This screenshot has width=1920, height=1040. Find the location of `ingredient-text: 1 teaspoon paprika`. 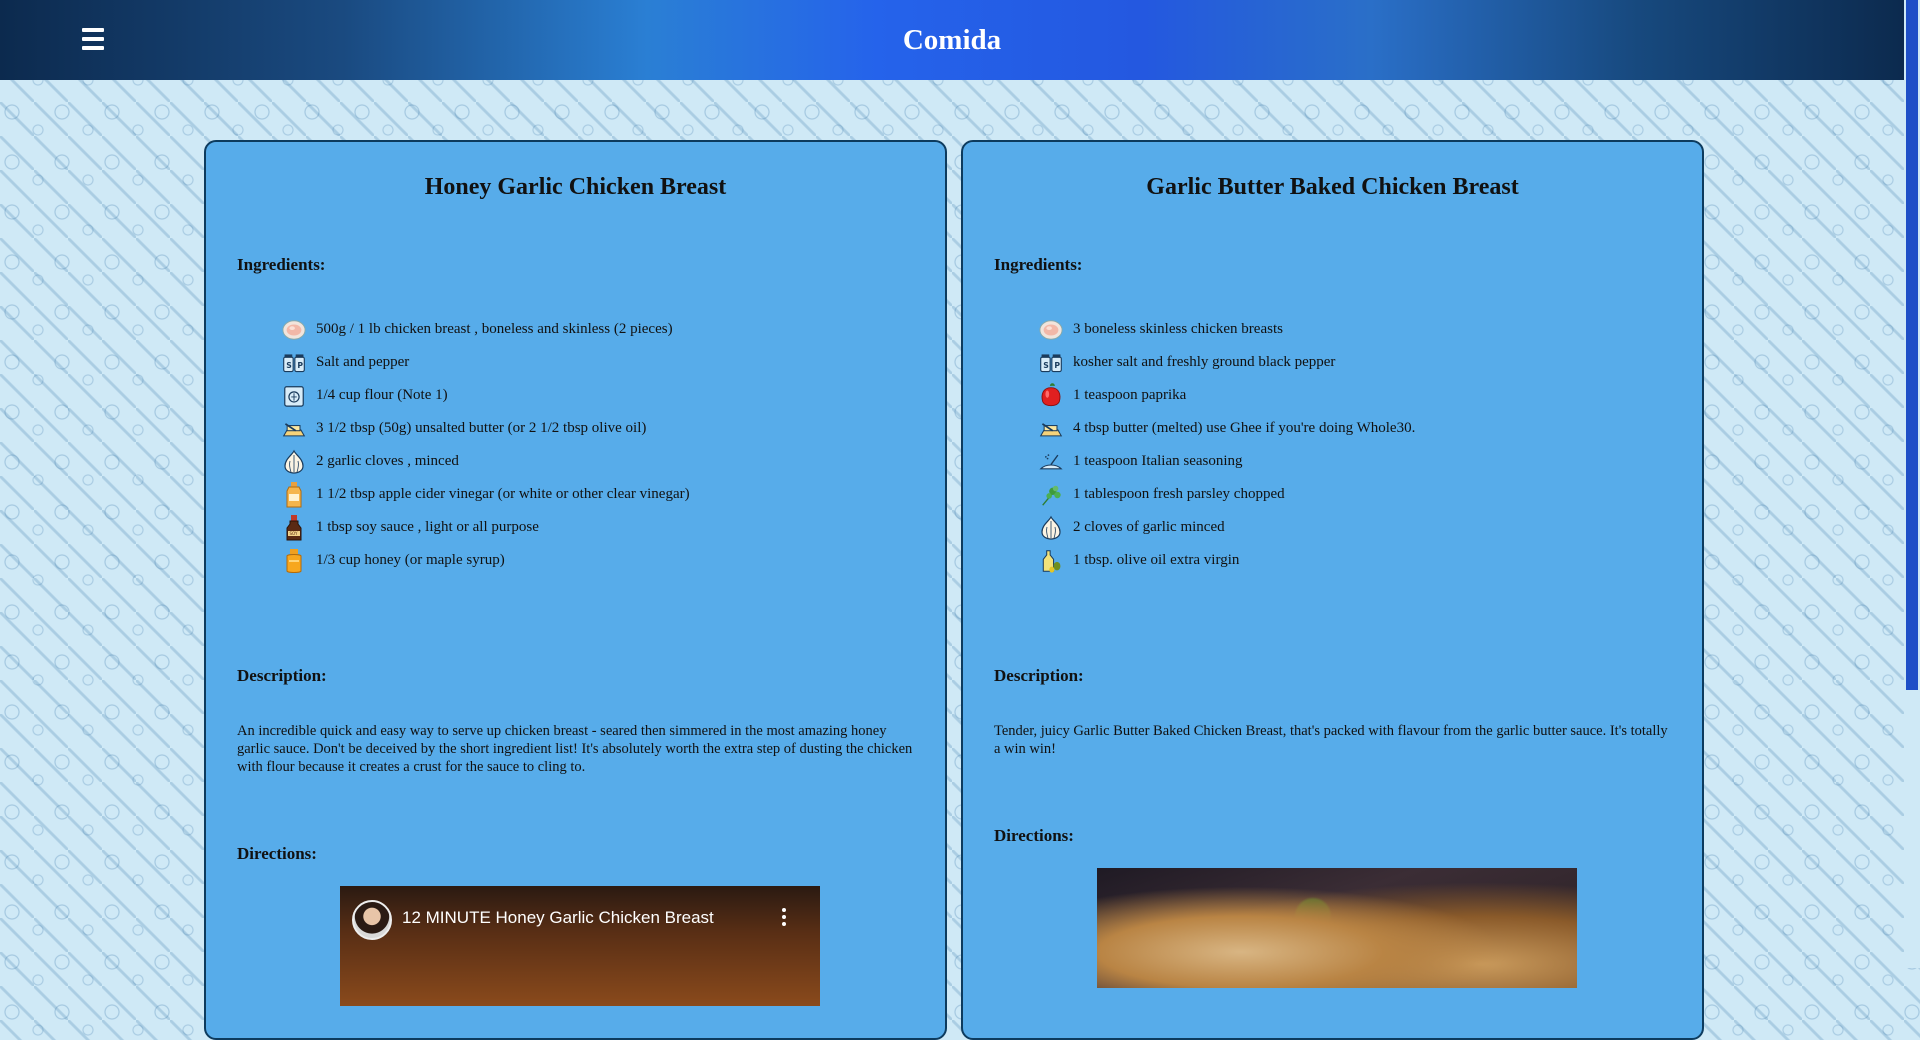

ingredient-text: 1 teaspoon paprika is located at coordinates (1130, 395).